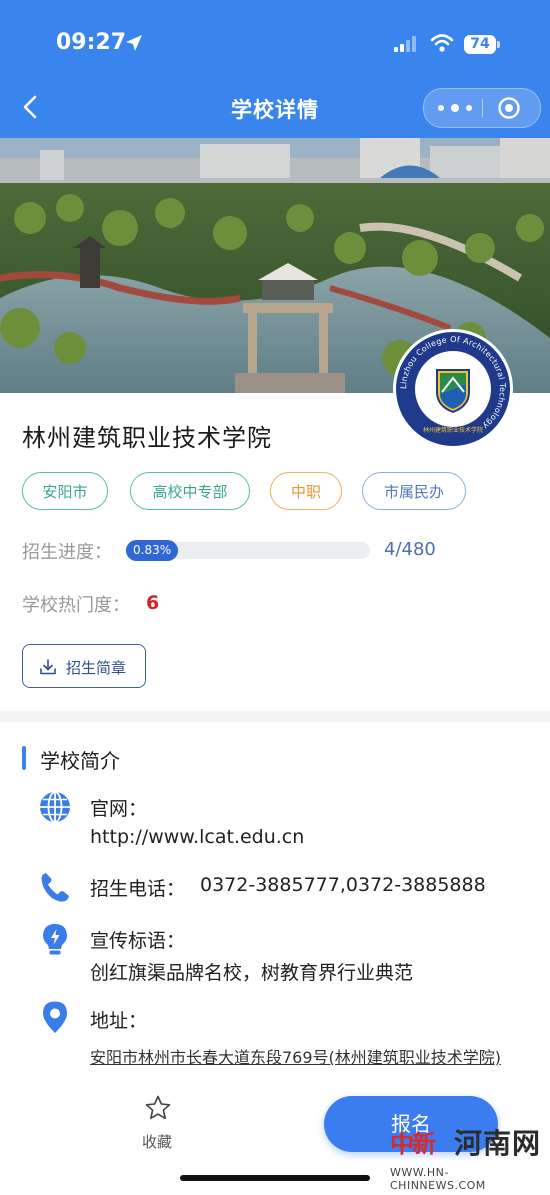 The width and height of the screenshot is (550, 1195). Describe the element at coordinates (31, 107) in the screenshot. I see `back-button` at that location.